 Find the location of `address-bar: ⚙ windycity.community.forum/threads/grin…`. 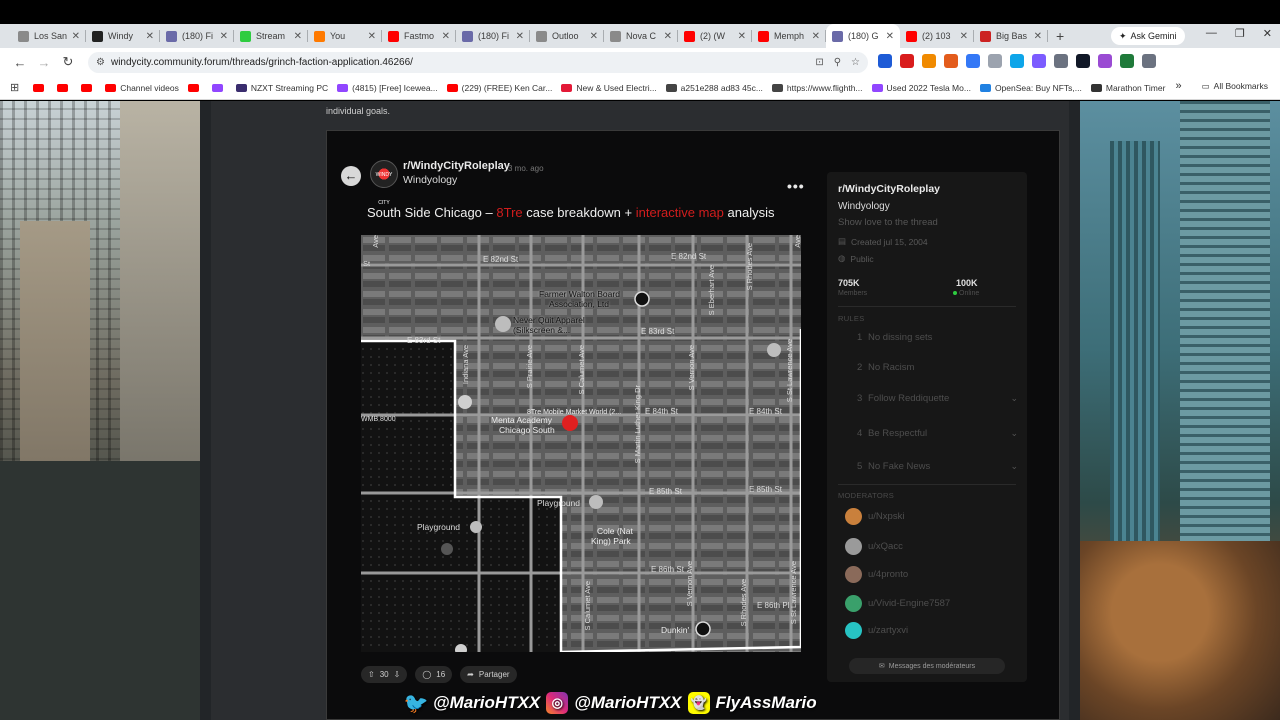

address-bar: ⚙ windycity.community.forum/threads/grin… is located at coordinates (478, 62).